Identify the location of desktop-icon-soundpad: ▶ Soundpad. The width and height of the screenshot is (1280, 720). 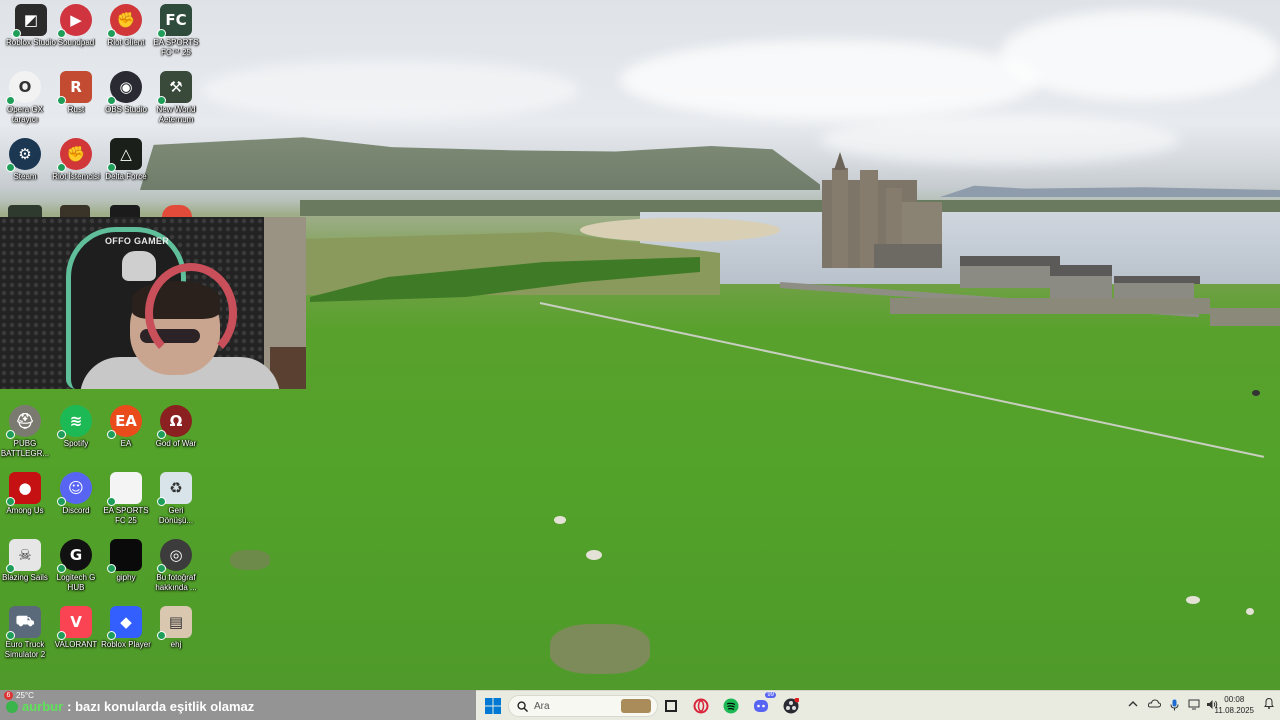
(76, 26).